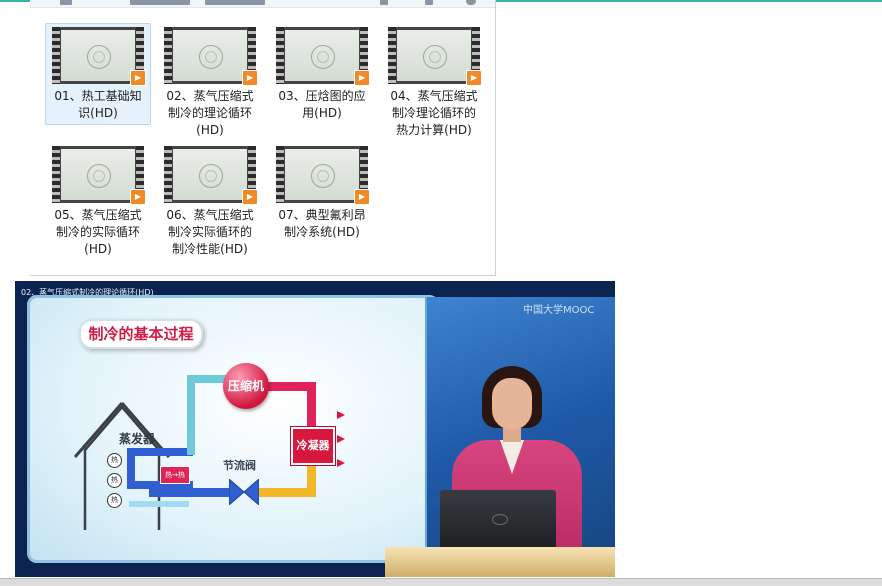 Image resolution: width=882 pixels, height=586 pixels. I want to click on house-outline-icon, so click(122, 466).